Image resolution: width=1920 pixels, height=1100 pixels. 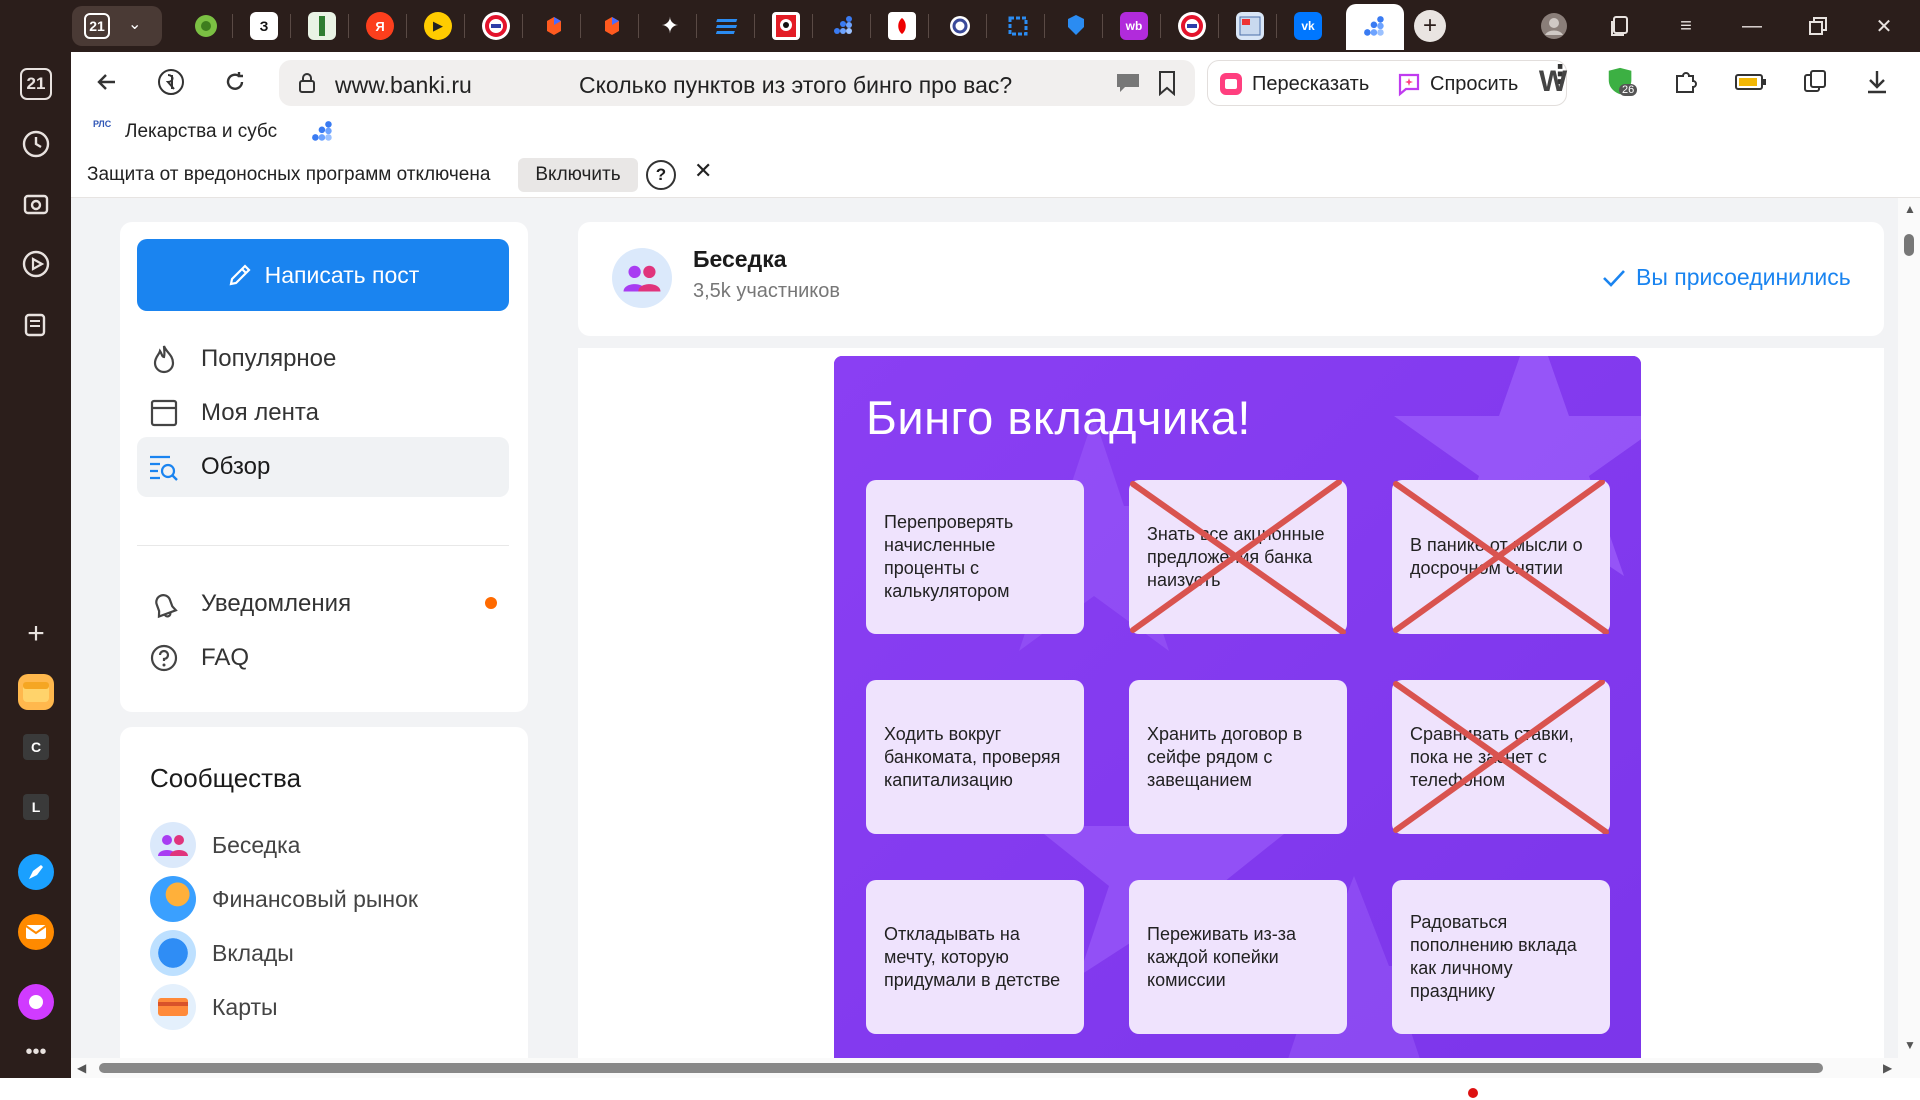 I want to click on app-l-icon: L, so click(x=36, y=807).